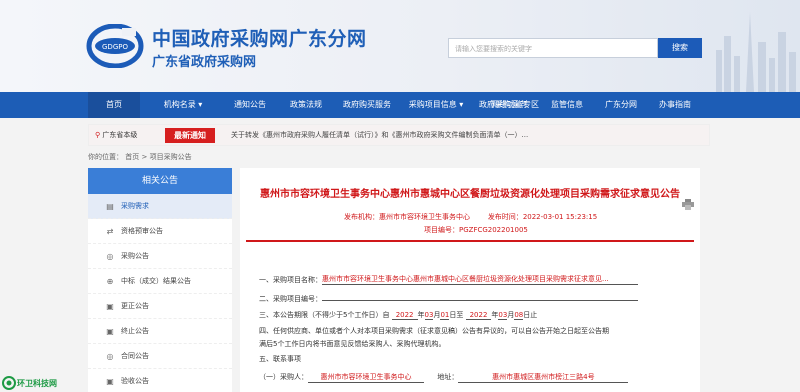 The width and height of the screenshot is (800, 392). I want to click on logo-text: GDGPO, so click(115, 47).